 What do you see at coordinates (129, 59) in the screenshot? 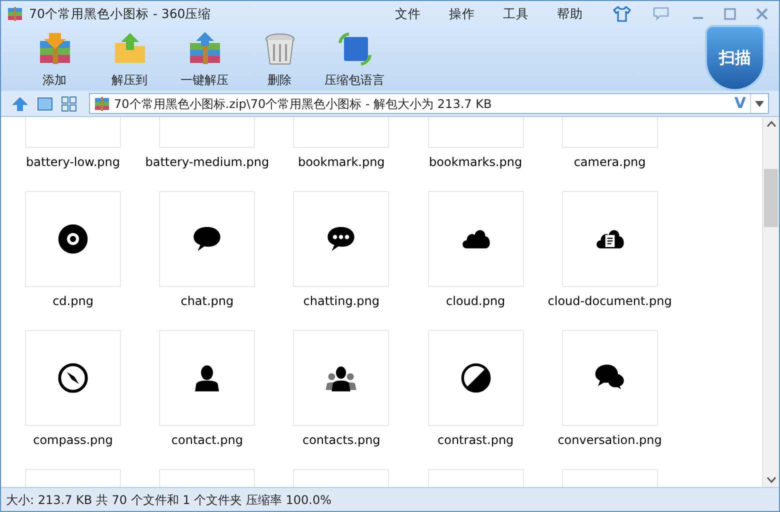
I see `toolbar-button: 解压到` at bounding box center [129, 59].